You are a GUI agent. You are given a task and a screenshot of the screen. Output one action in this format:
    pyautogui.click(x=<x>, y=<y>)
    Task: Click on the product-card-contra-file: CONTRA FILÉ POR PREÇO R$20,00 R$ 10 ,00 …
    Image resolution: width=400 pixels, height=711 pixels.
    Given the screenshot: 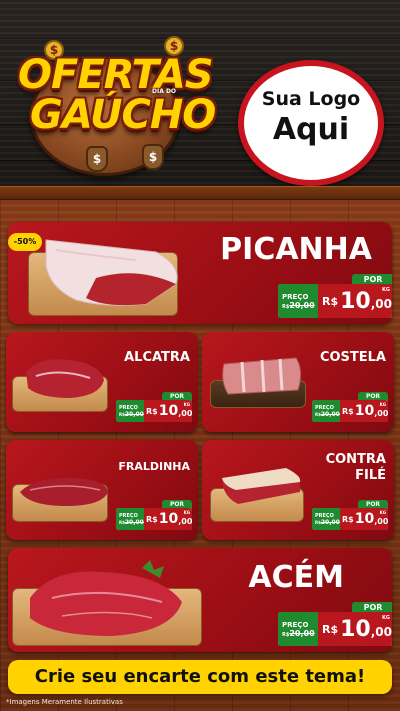 What is the action you would take?
    pyautogui.click(x=298, y=490)
    